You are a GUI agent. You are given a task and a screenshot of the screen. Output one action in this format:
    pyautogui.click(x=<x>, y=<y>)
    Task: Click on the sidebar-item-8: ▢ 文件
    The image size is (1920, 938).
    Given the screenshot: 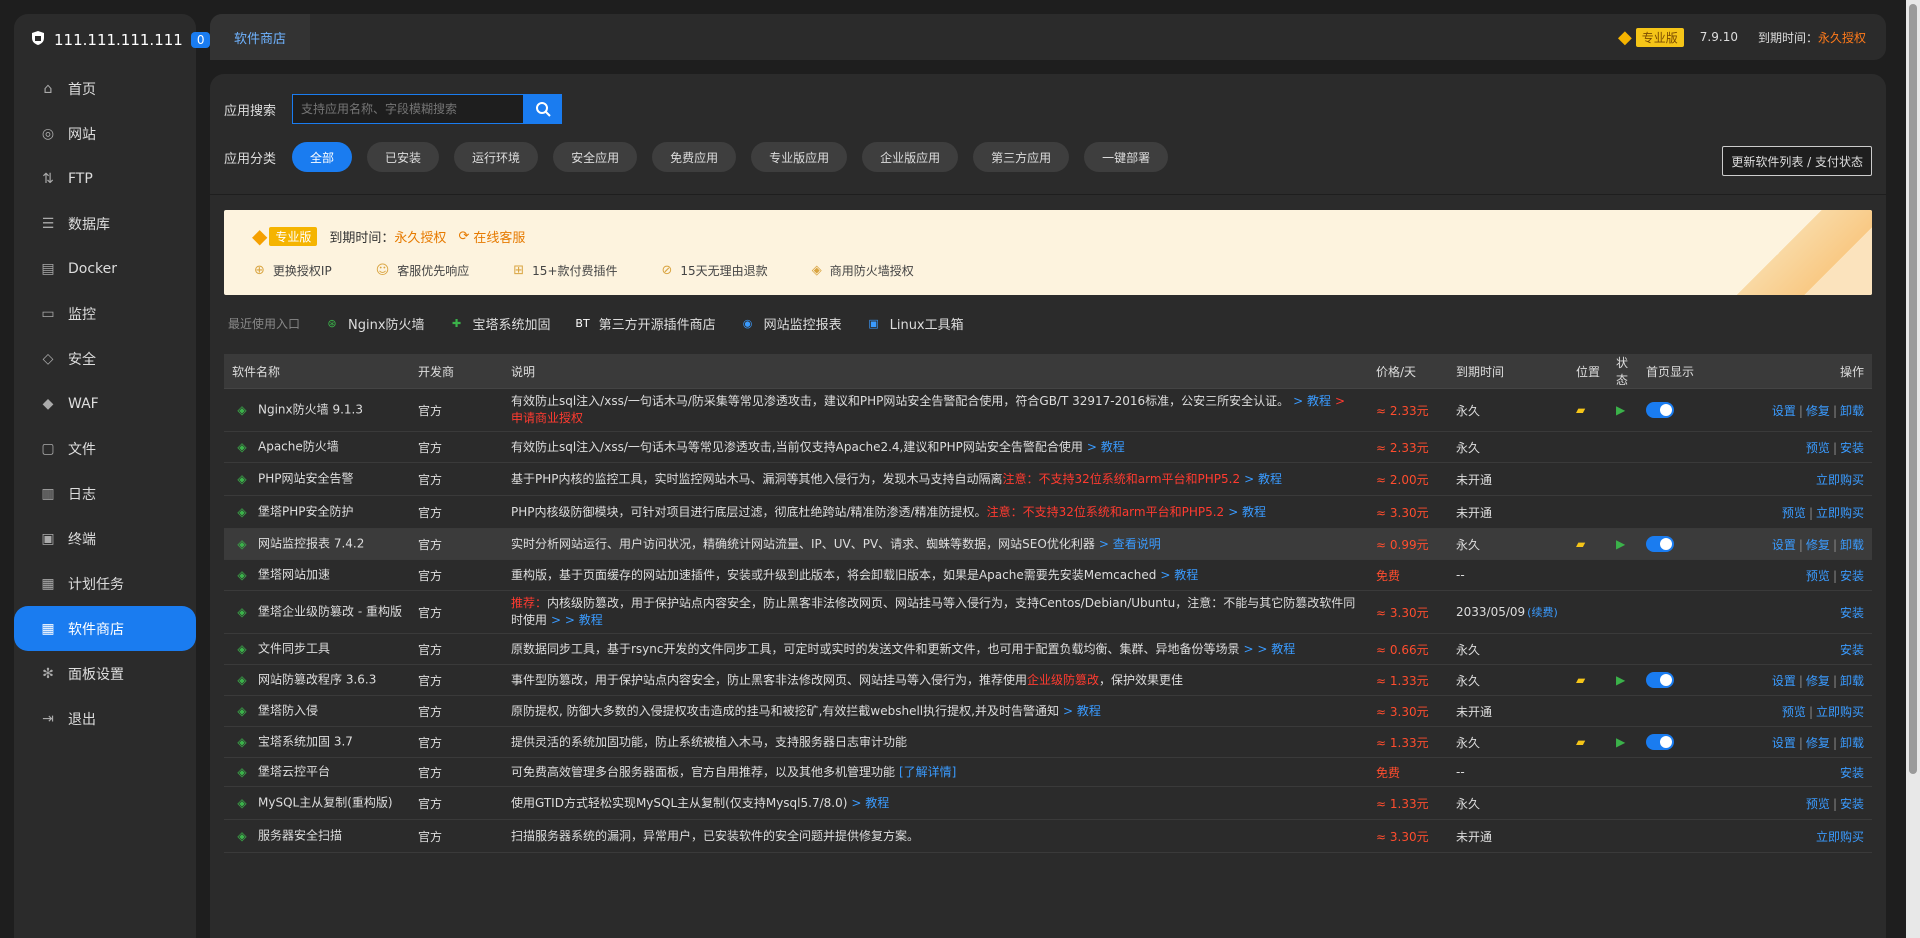 What is the action you would take?
    pyautogui.click(x=105, y=448)
    